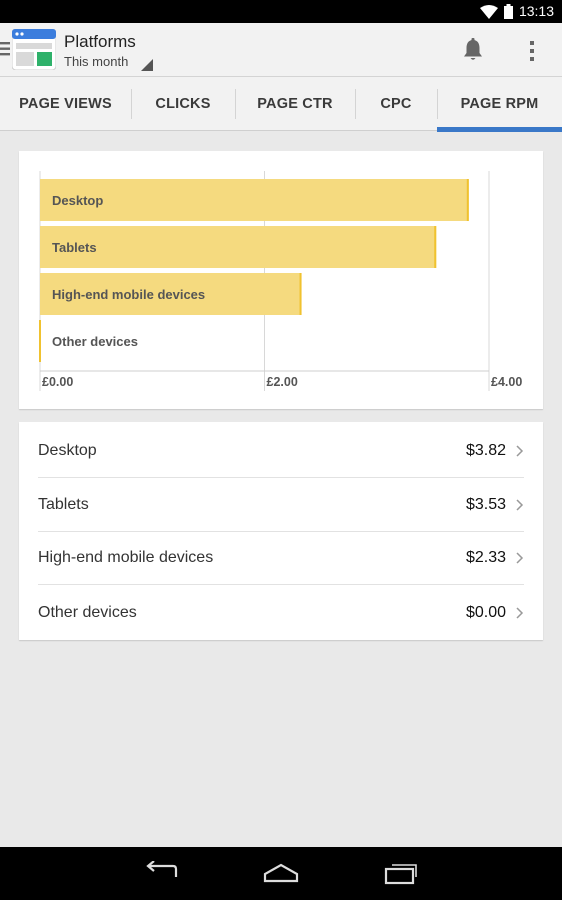 This screenshot has height=900, width=562. I want to click on system-nav-bar, so click(281, 873).